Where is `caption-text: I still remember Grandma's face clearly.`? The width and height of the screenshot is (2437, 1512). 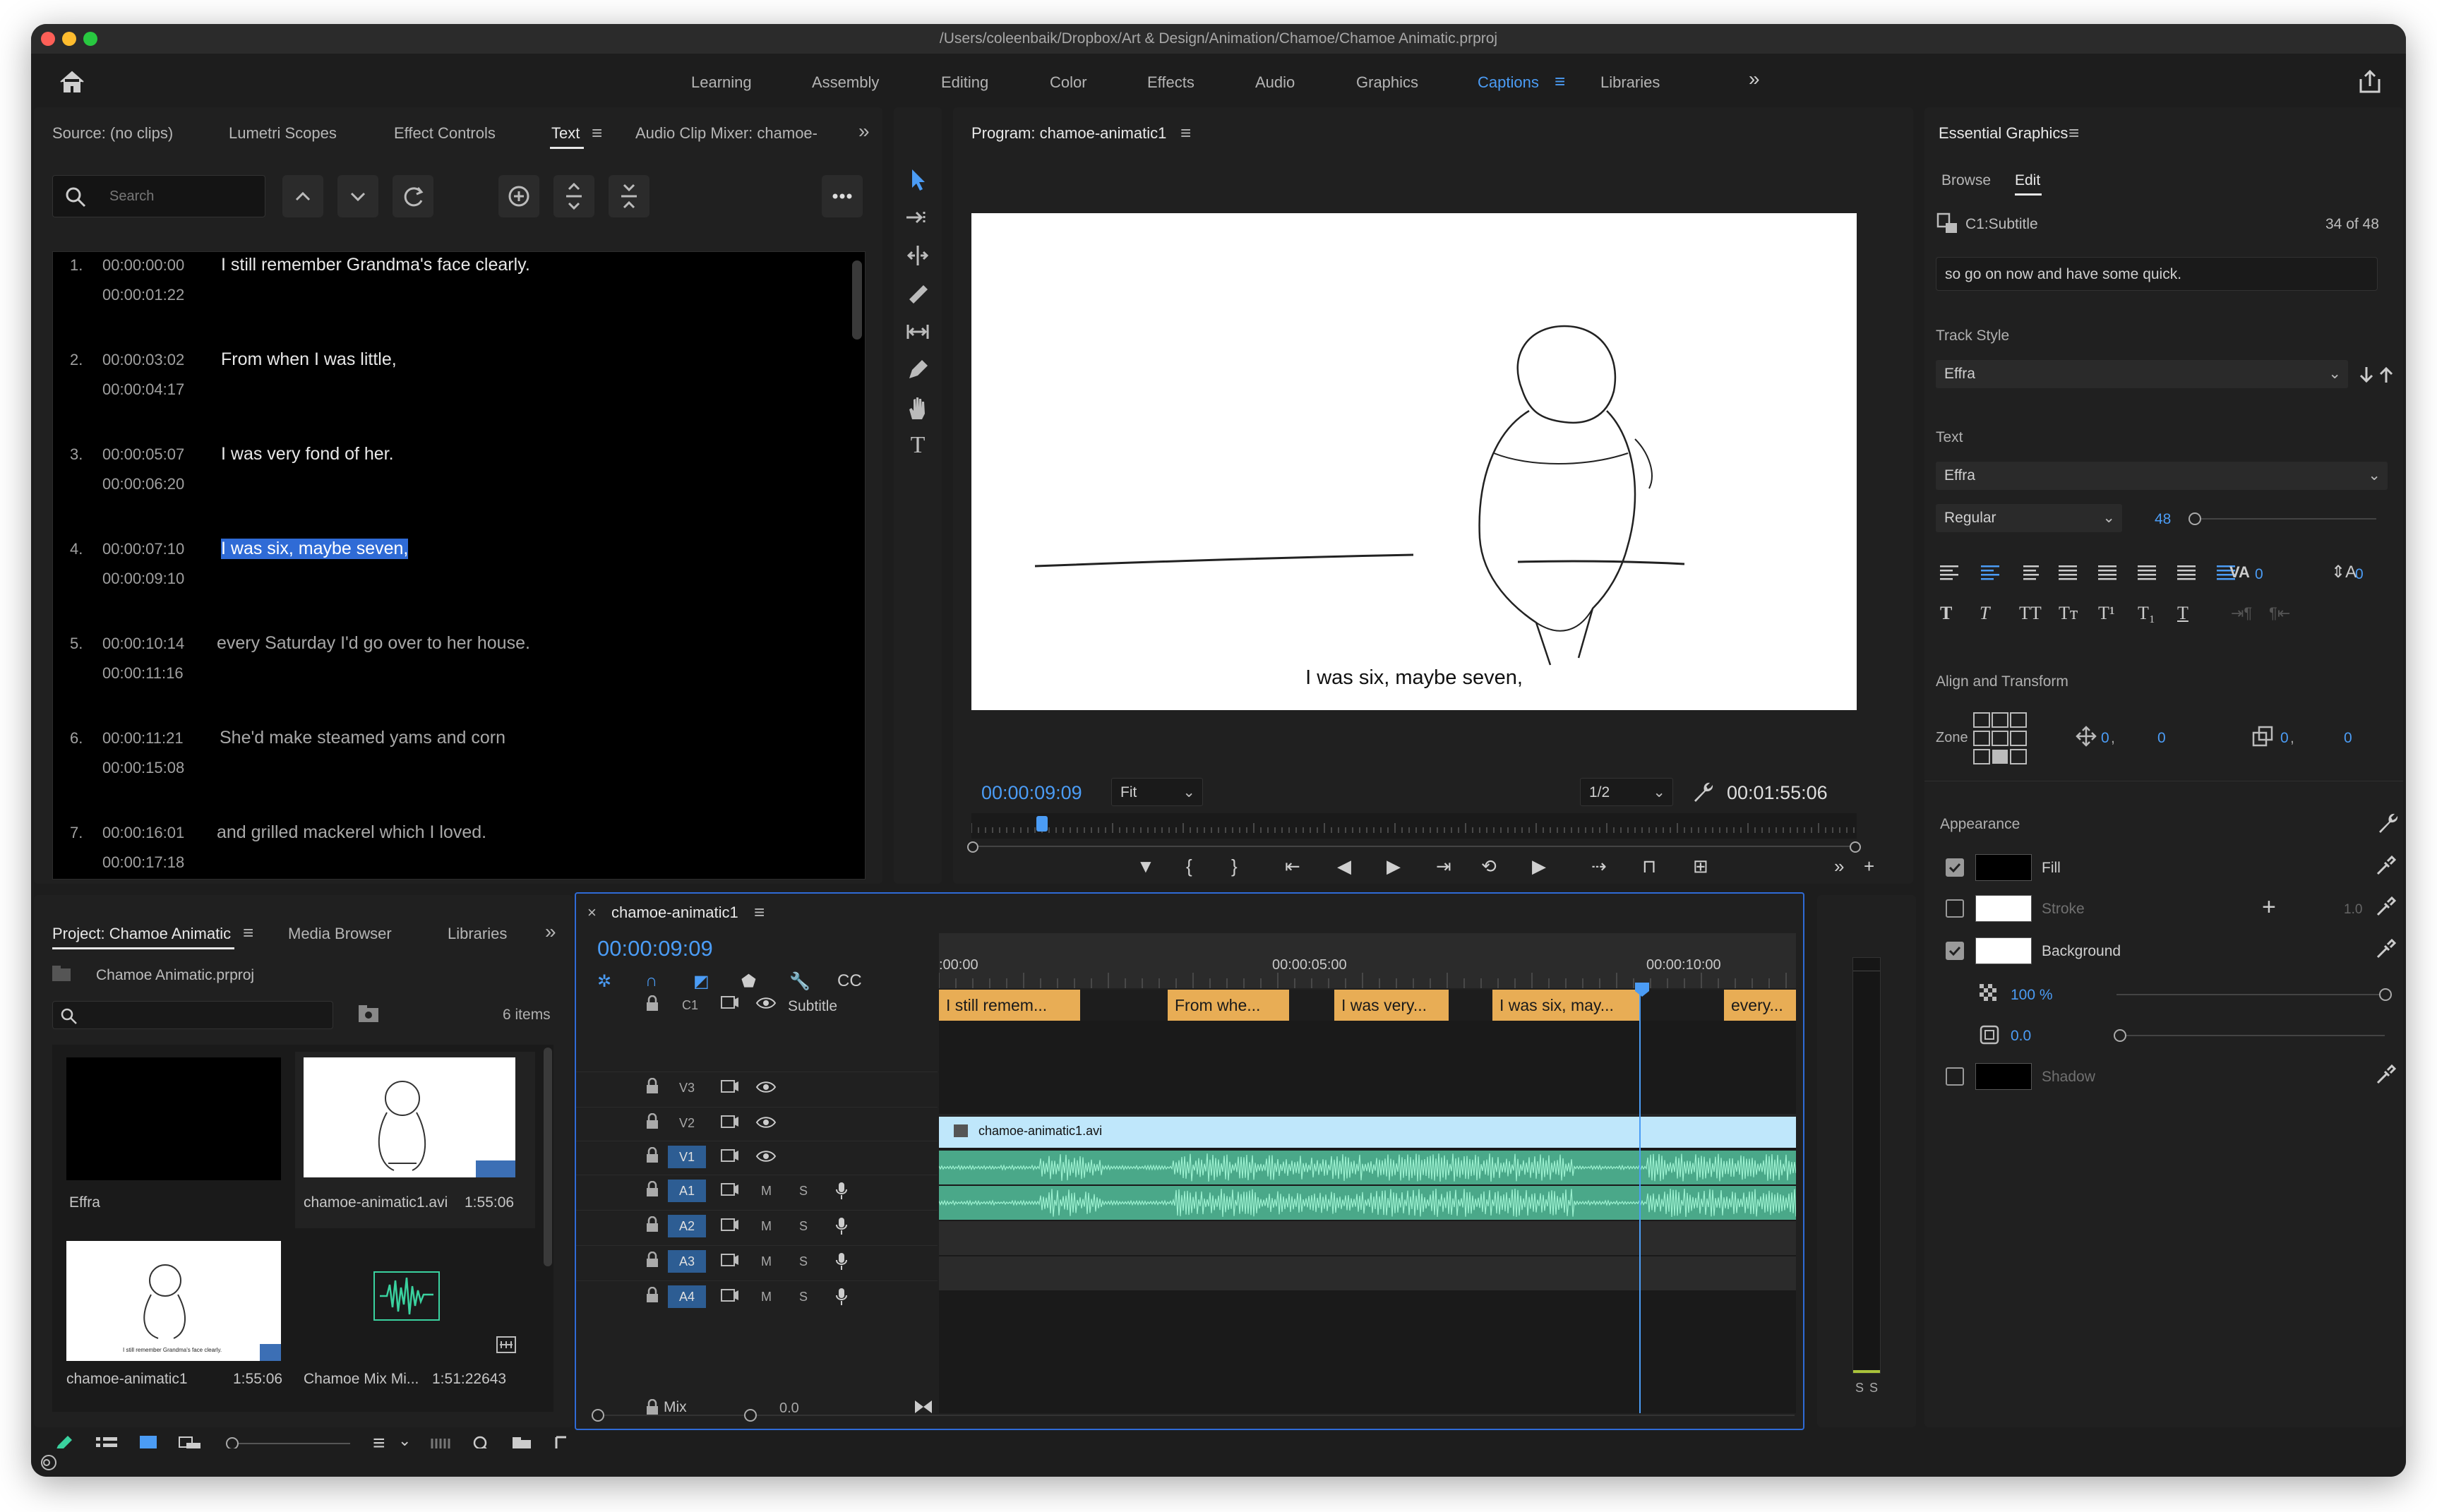
caption-text: I still remember Grandma's face clearly. is located at coordinates (375, 265).